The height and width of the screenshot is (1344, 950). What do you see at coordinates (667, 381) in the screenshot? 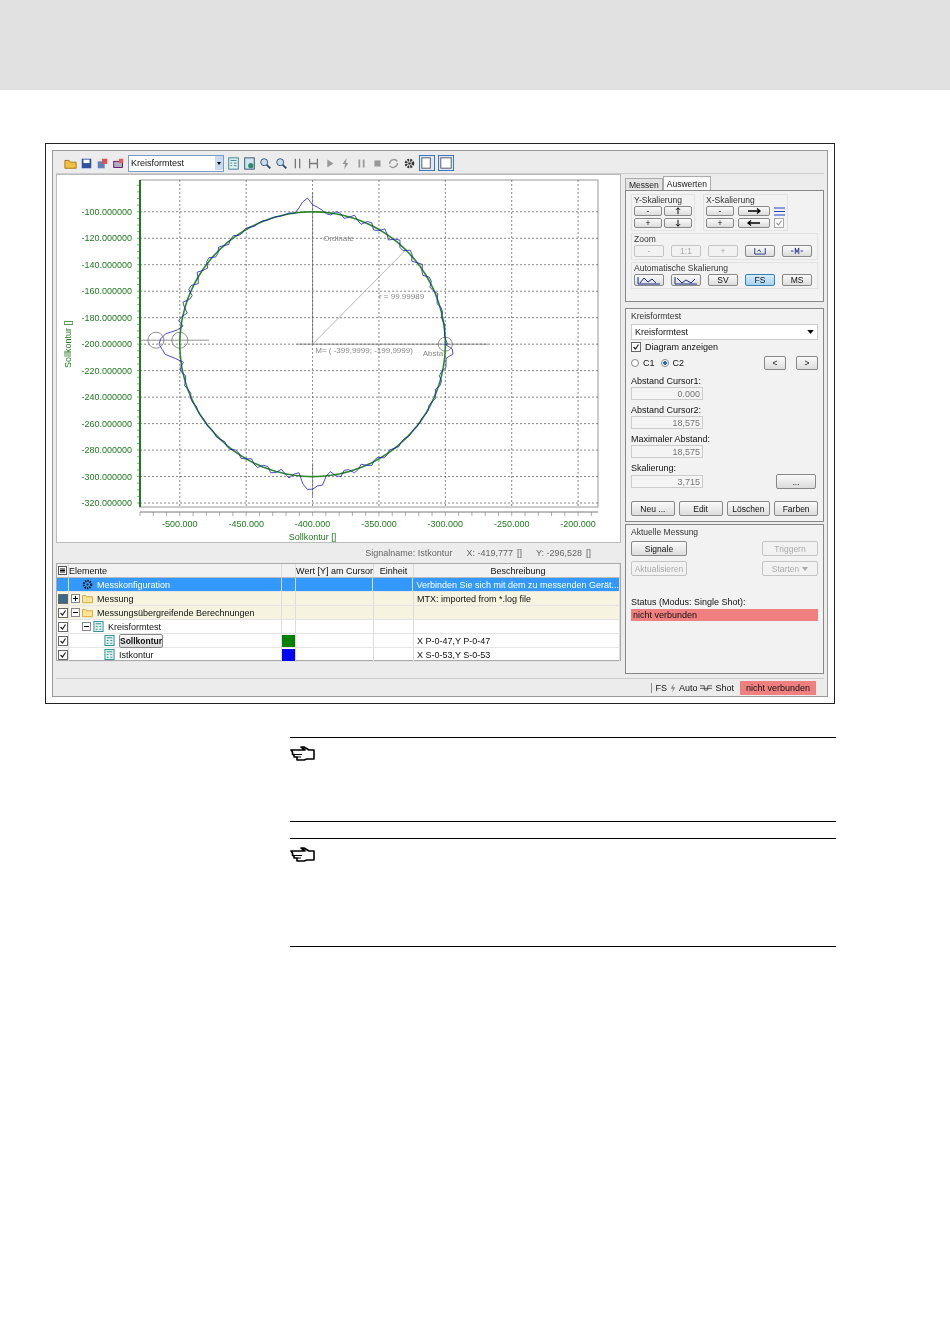
I see `field-label: Abstand Cursor1:` at bounding box center [667, 381].